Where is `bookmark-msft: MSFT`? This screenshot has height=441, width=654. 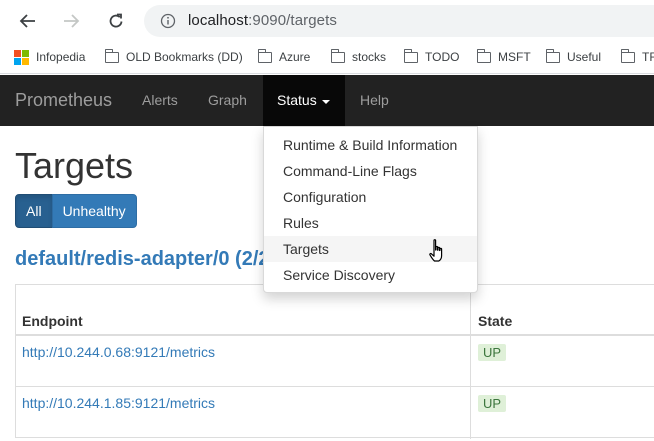 bookmark-msft: MSFT is located at coordinates (504, 56).